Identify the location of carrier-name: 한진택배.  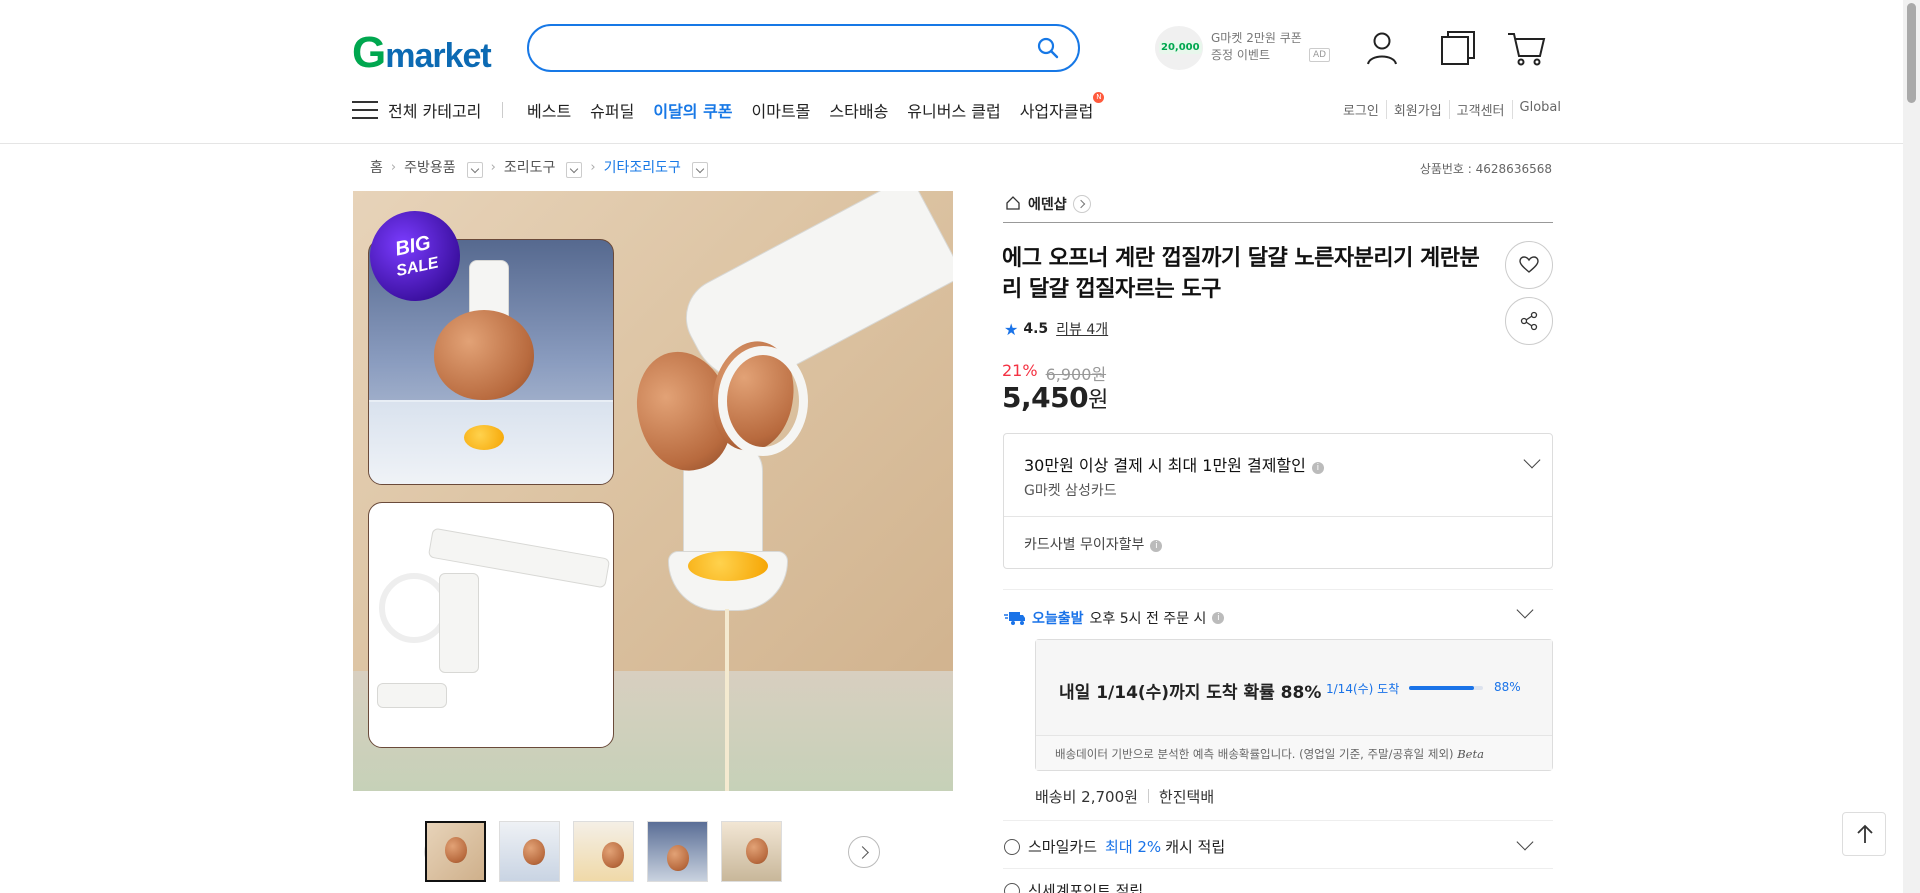
(1186, 797).